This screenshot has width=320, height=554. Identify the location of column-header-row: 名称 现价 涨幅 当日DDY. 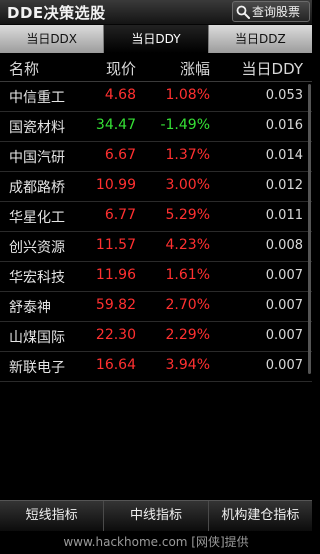
(156, 68).